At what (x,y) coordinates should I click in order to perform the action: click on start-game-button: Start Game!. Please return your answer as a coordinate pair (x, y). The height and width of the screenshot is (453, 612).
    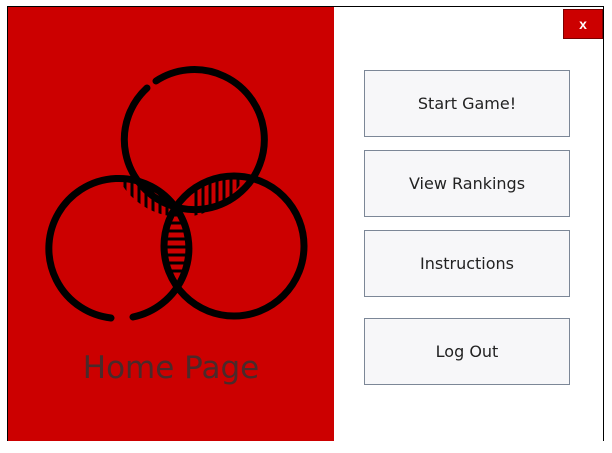
    Looking at the image, I should click on (467, 103).